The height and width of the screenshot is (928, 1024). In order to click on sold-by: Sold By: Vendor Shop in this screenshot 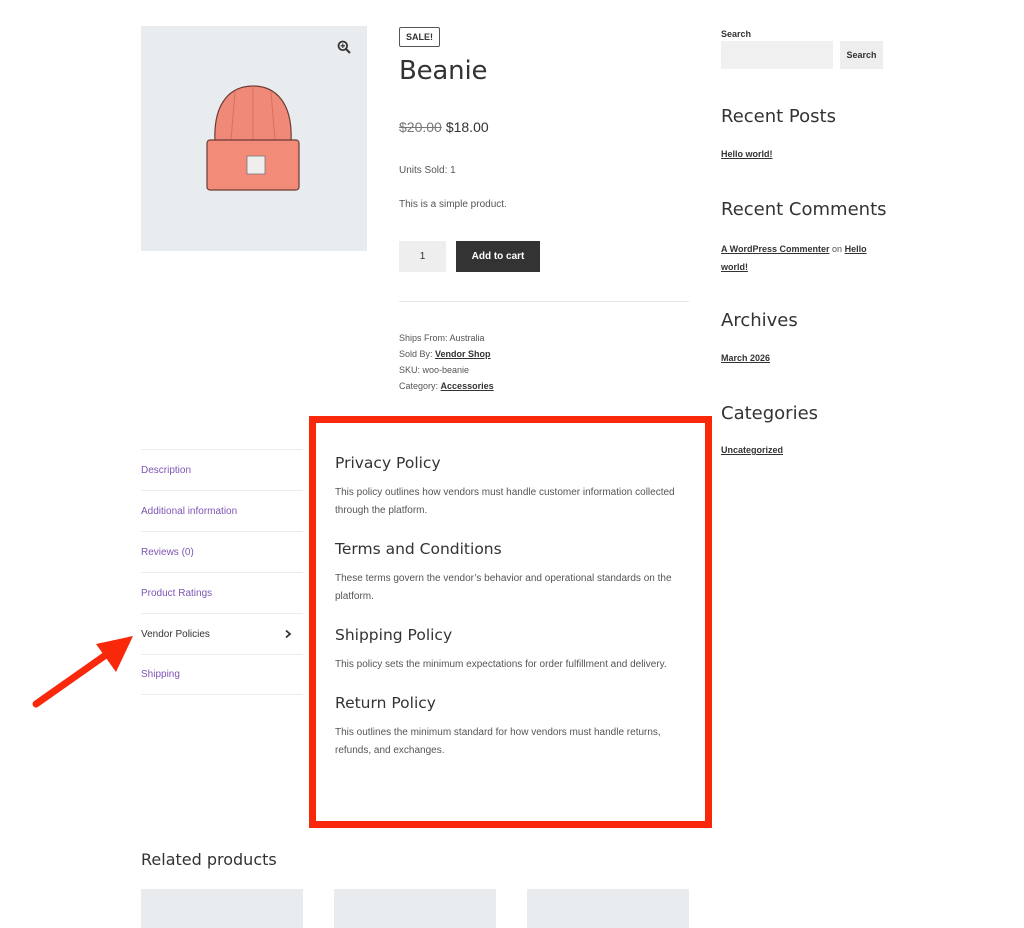, I will do `click(445, 354)`.